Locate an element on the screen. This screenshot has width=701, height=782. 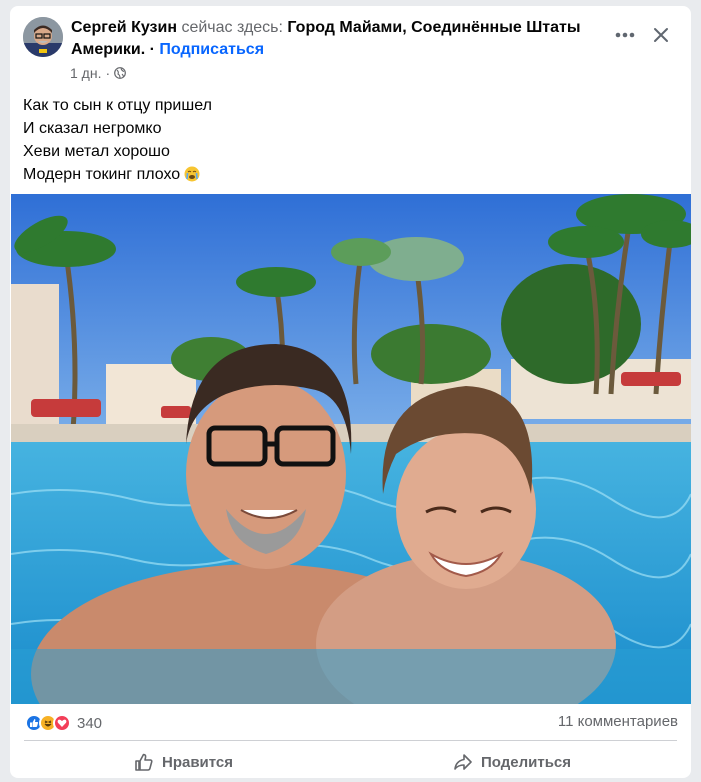
comments-count: 11 комментариев is located at coordinates (618, 721).